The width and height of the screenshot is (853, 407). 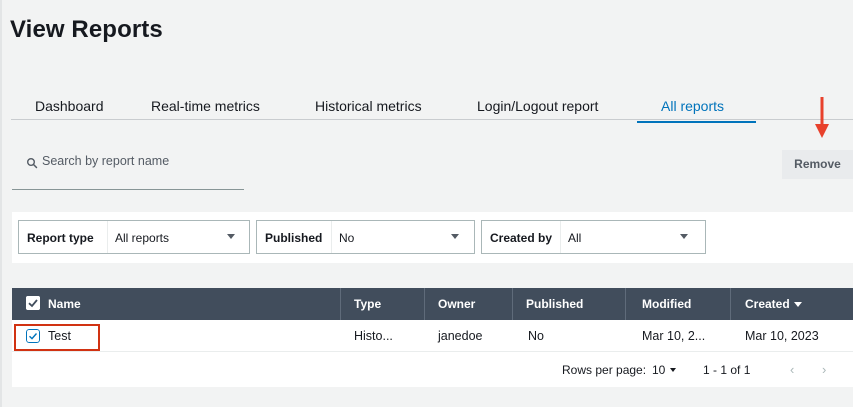 I want to click on tab-all-reports: All reports, so click(x=692, y=106).